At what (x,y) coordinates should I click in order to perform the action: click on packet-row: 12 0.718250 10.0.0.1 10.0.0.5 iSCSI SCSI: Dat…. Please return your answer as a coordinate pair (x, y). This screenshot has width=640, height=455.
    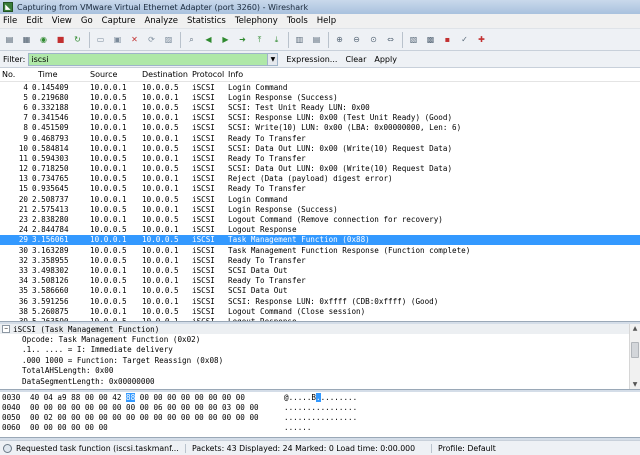
    Looking at the image, I should click on (320, 169).